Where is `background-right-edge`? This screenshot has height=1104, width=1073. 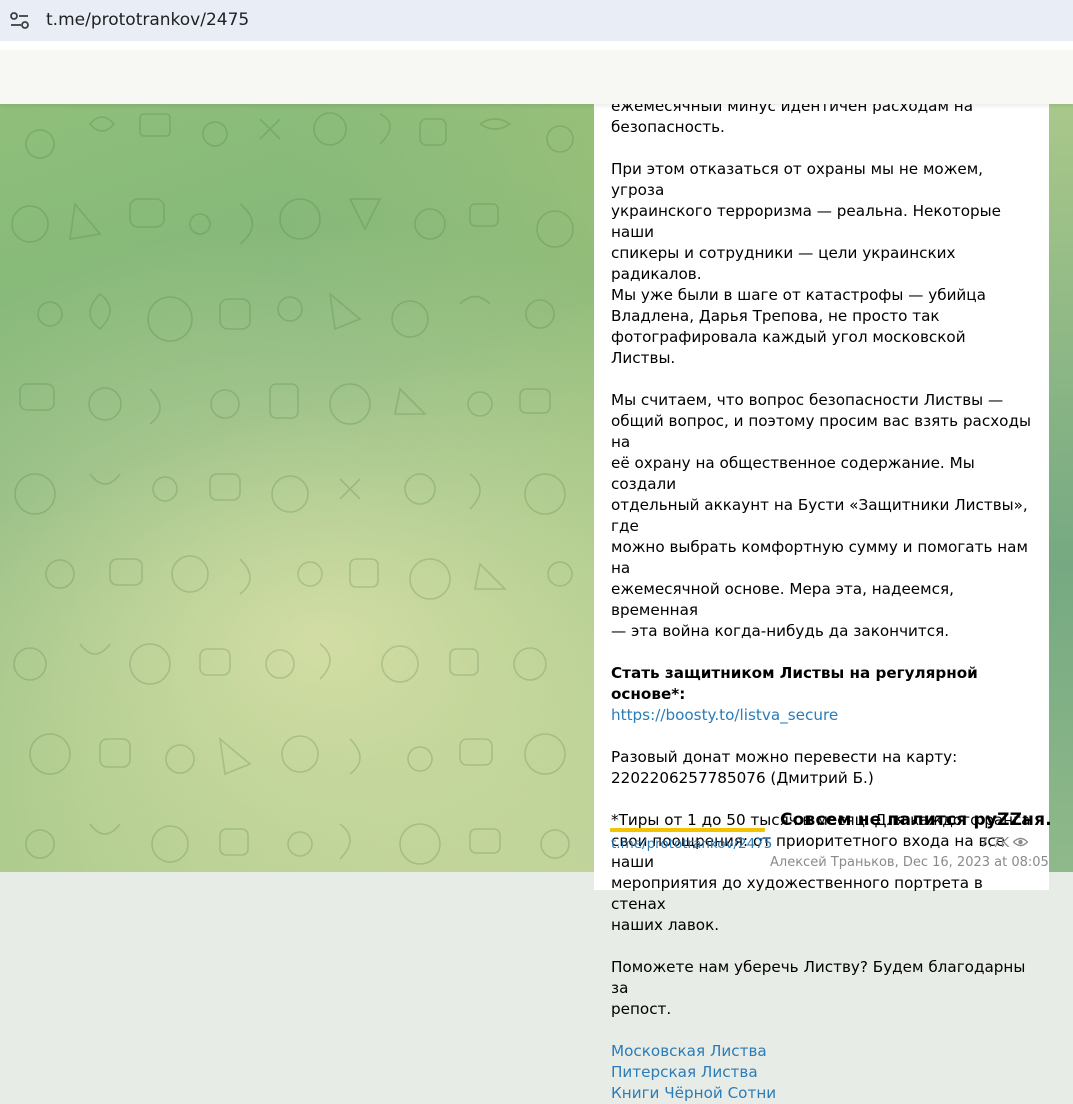 background-right-edge is located at coordinates (1061, 488).